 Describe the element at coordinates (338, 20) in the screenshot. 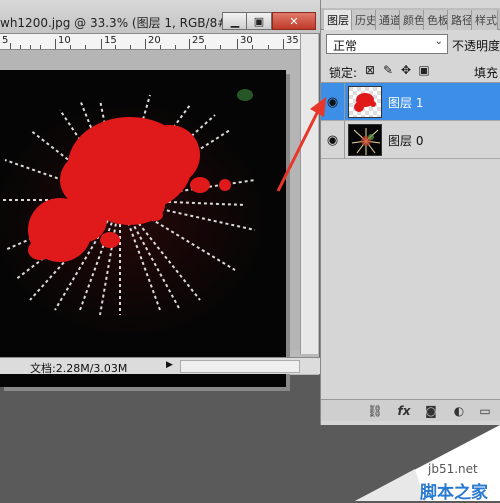

I see `tab-layers: 图层` at that location.